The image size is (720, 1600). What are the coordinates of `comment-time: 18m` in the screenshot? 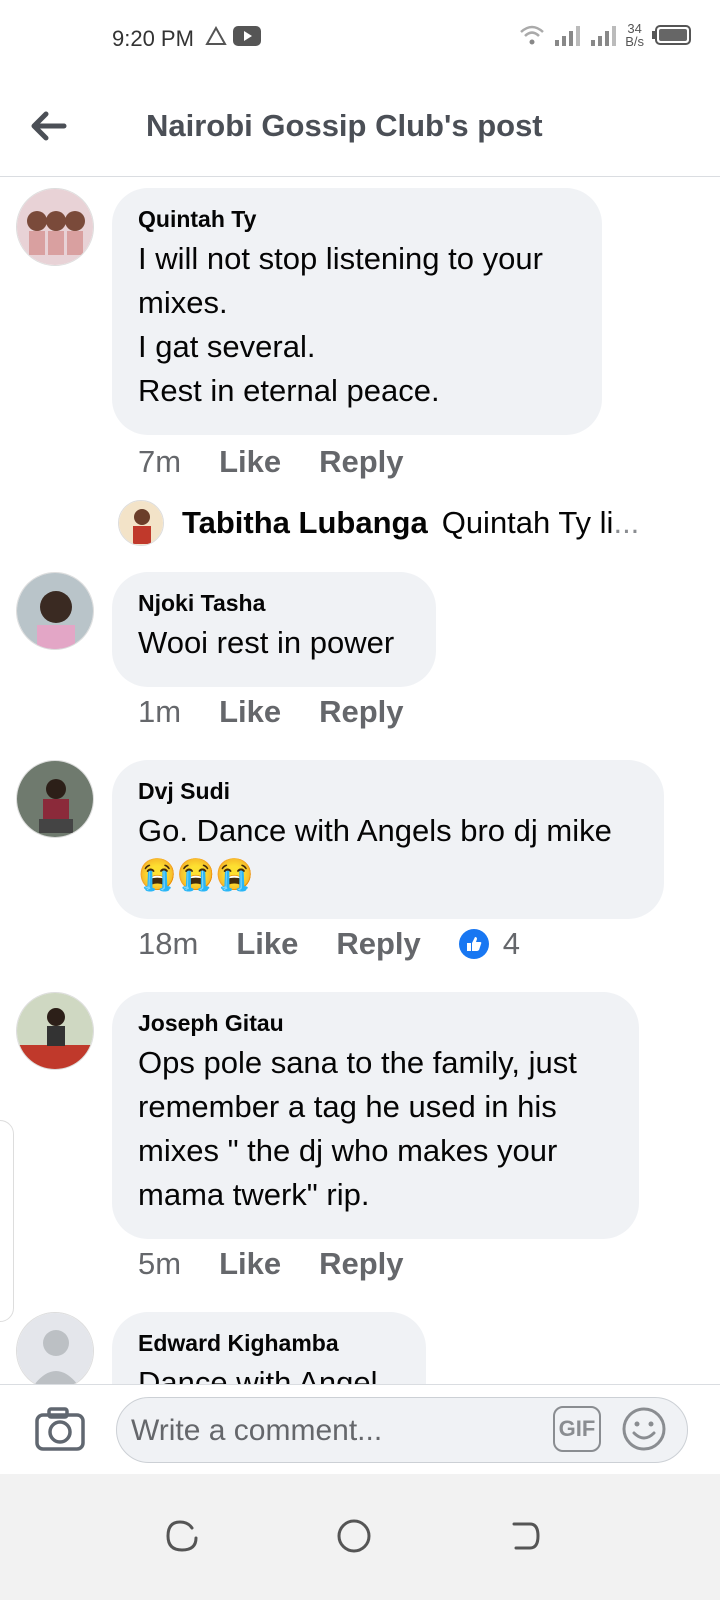 It's located at (168, 943).